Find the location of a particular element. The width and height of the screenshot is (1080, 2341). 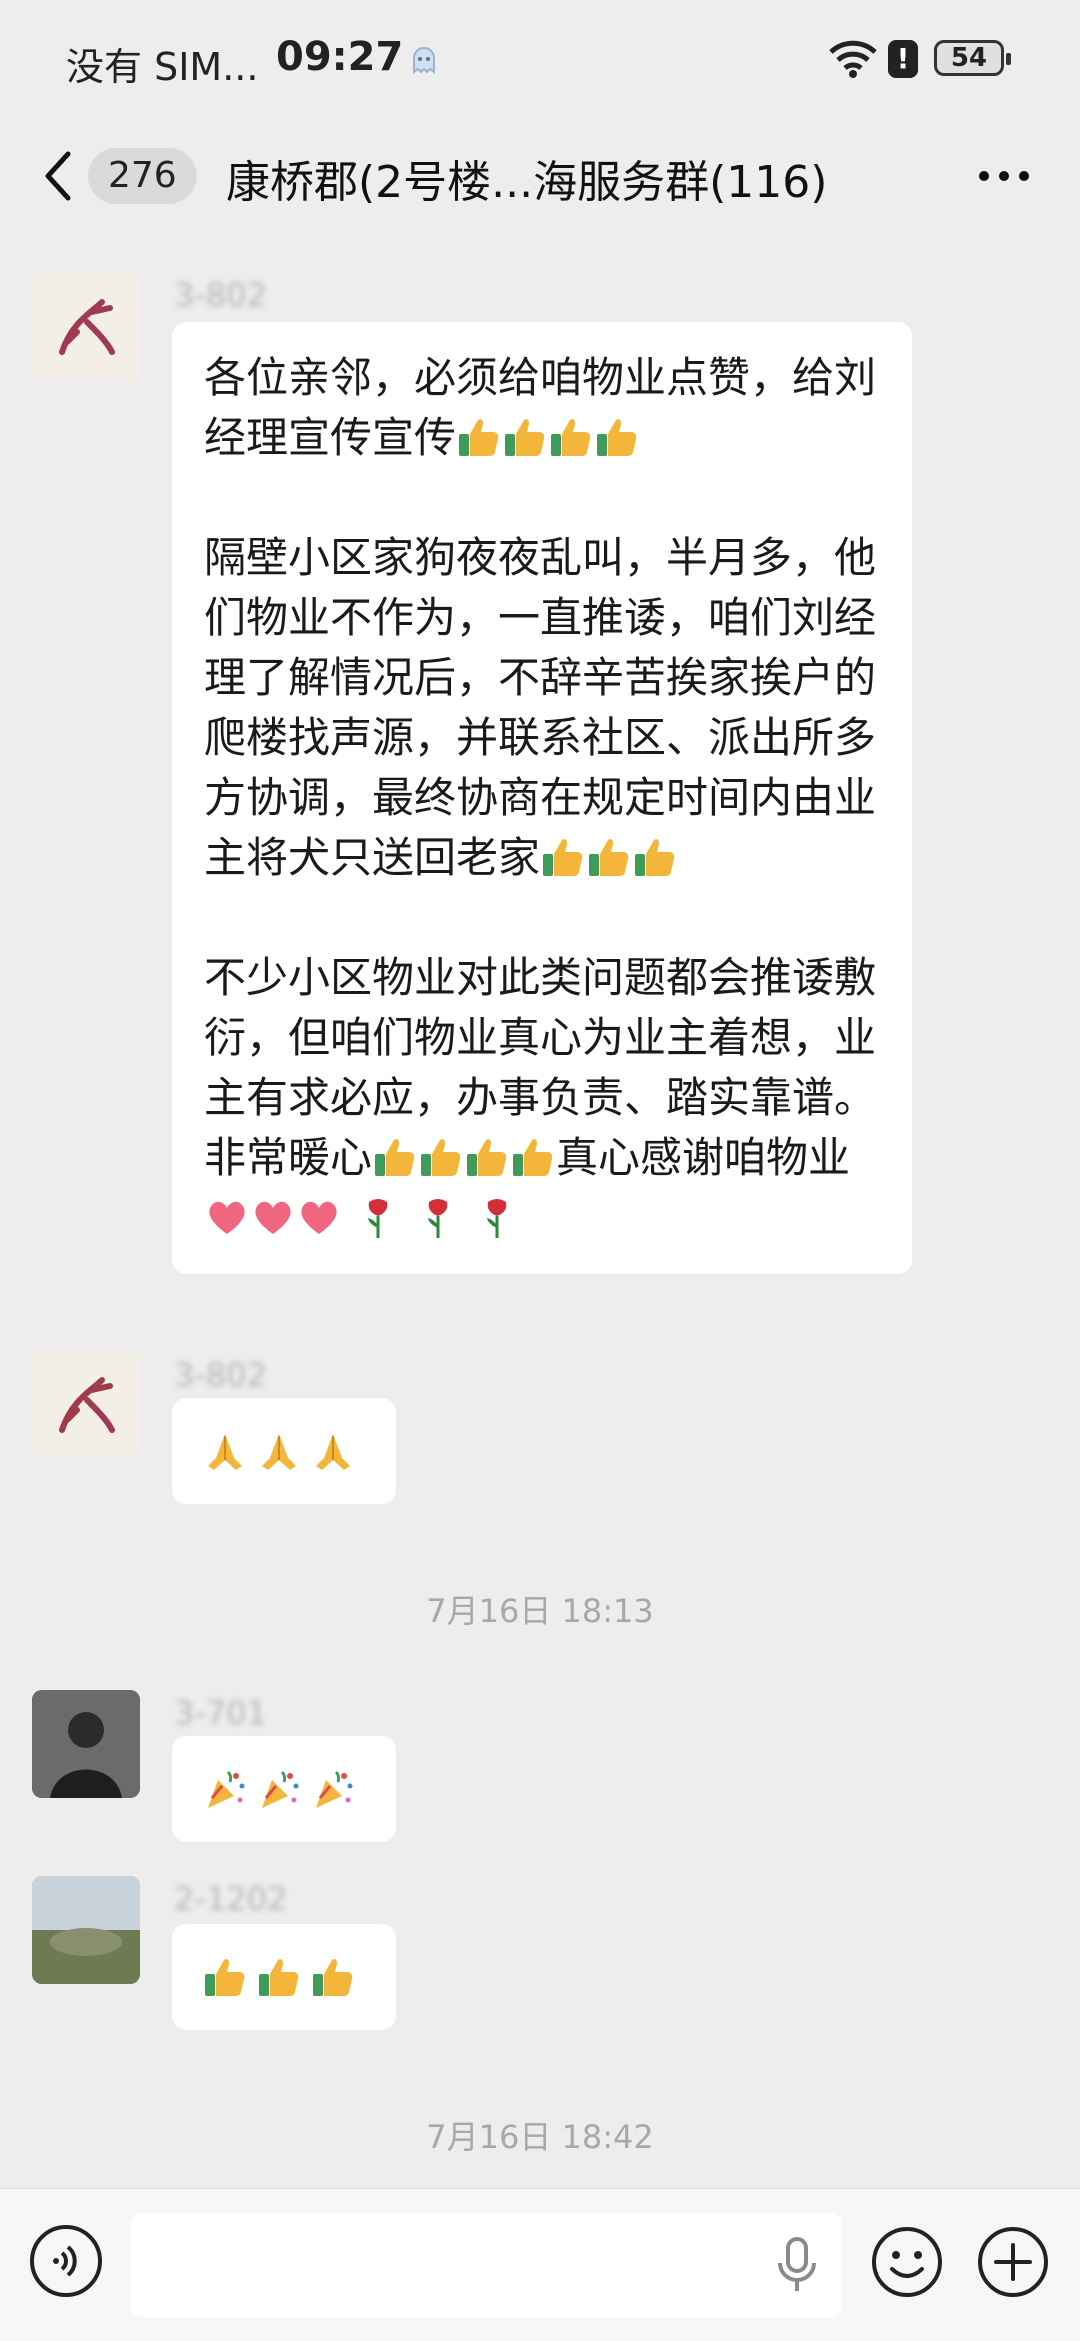

message-input is located at coordinates (486, 2265).